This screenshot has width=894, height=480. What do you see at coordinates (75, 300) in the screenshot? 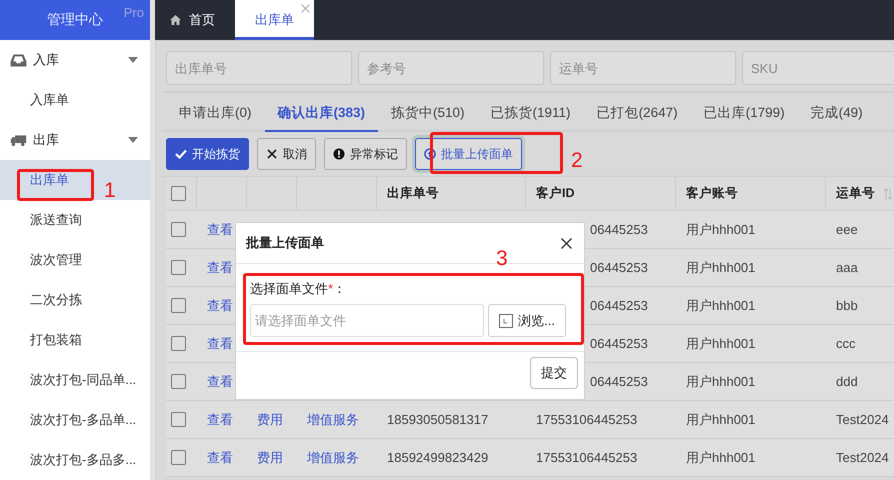
I see `sidebar-item: 二次分拣` at bounding box center [75, 300].